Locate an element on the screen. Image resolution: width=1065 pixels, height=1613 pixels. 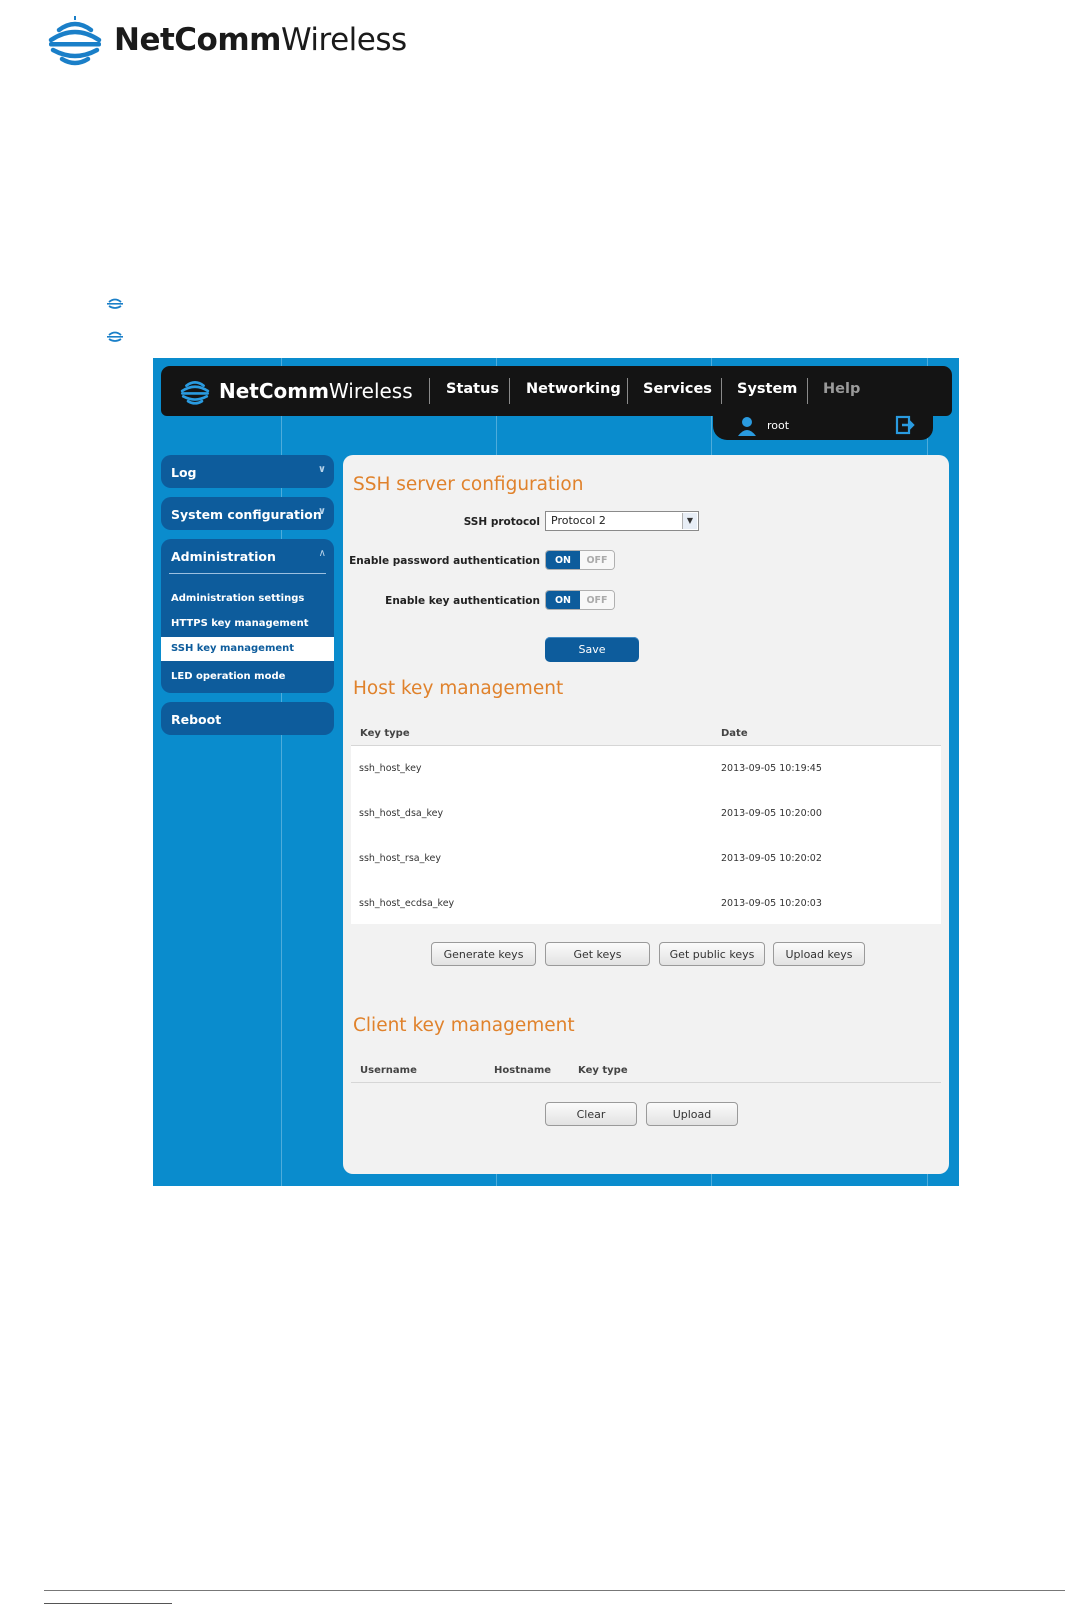
nav-status: Status is located at coordinates (472, 389).